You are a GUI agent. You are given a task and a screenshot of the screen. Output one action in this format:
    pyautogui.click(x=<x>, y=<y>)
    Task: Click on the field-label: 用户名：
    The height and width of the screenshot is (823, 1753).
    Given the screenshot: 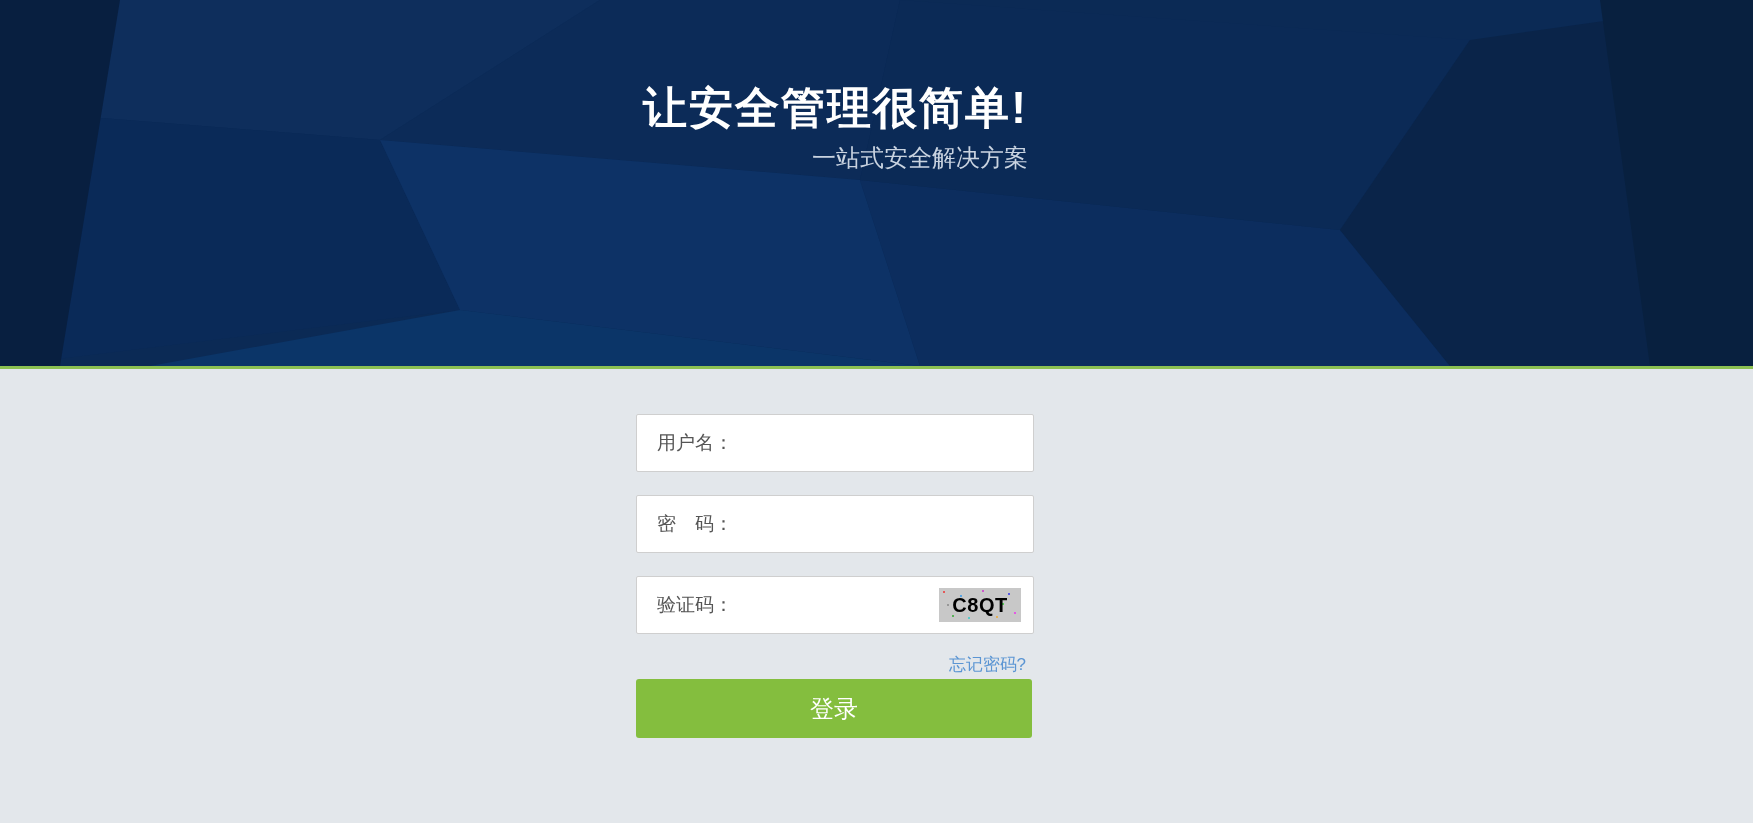 What is the action you would take?
    pyautogui.click(x=695, y=442)
    